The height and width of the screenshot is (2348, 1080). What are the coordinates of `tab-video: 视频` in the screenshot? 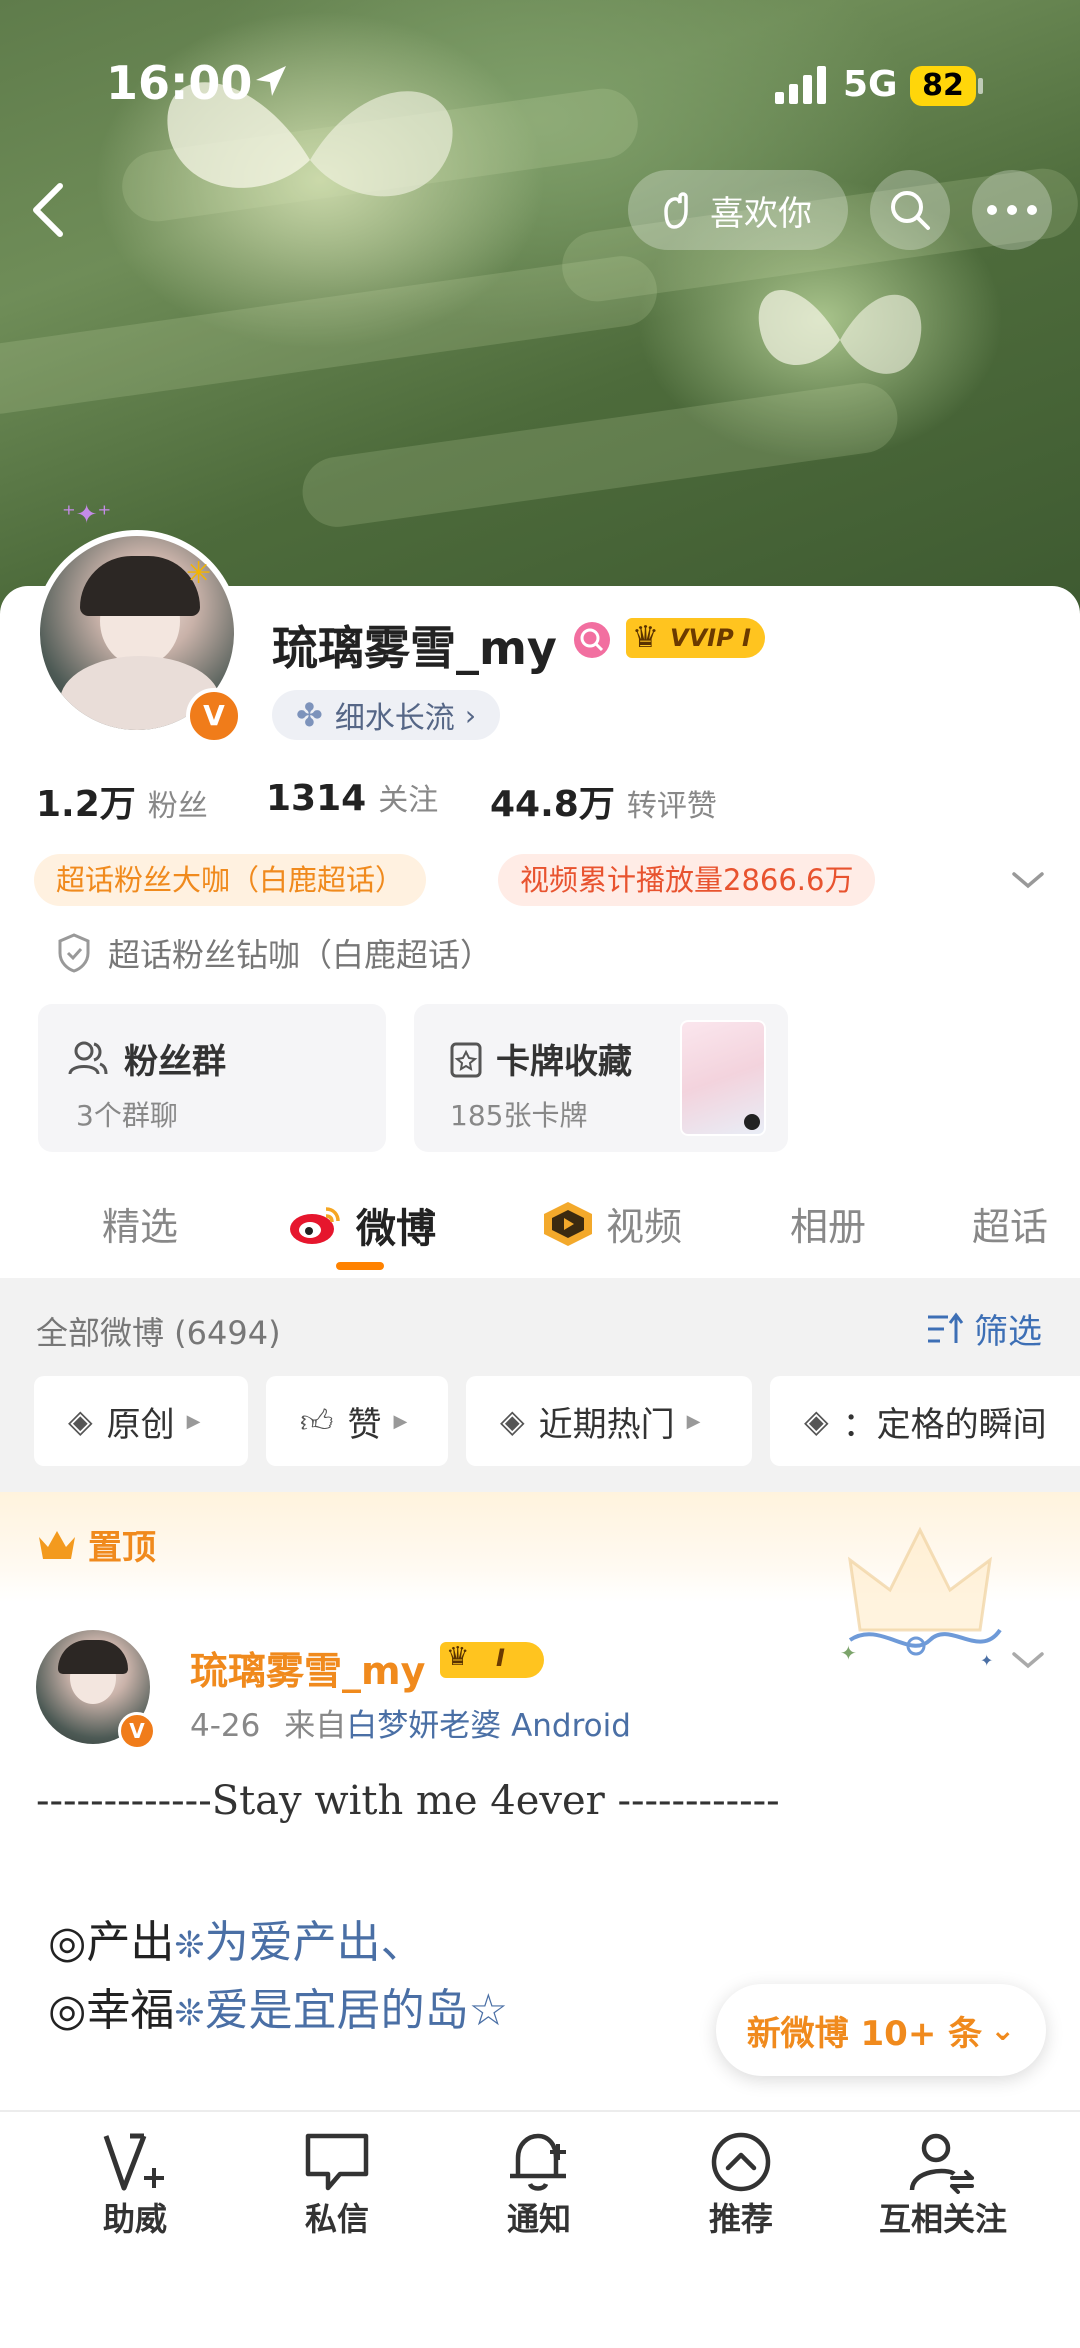 It's located at (611, 1223).